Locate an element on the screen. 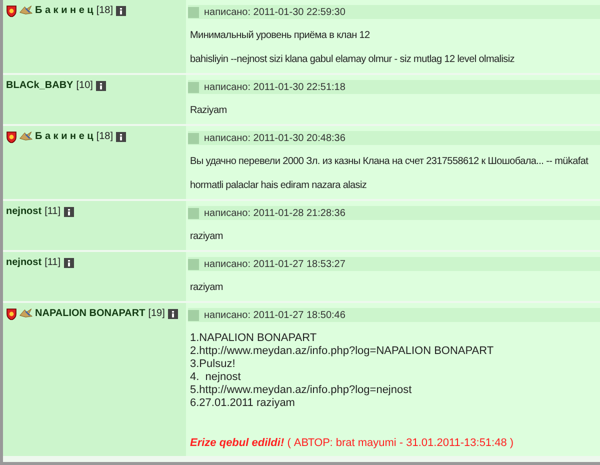 The height and width of the screenshot is (465, 600). post-text: Raziyam is located at coordinates (209, 111).